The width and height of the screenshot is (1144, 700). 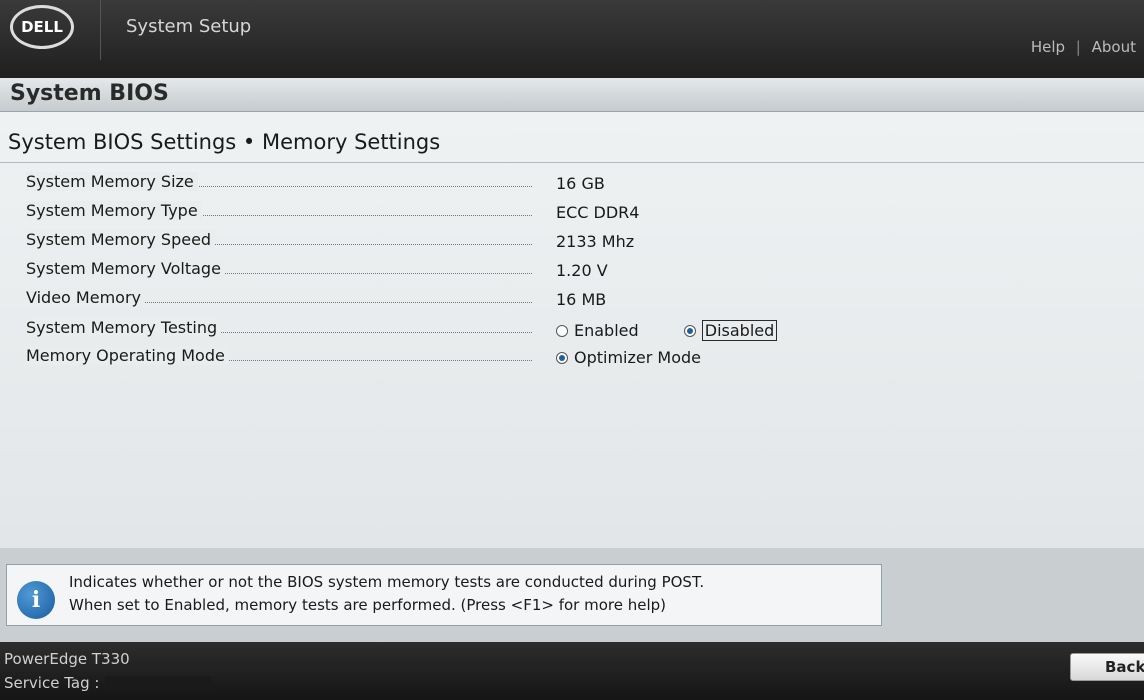 What do you see at coordinates (114, 210) in the screenshot?
I see `setting-label: System Memory Type` at bounding box center [114, 210].